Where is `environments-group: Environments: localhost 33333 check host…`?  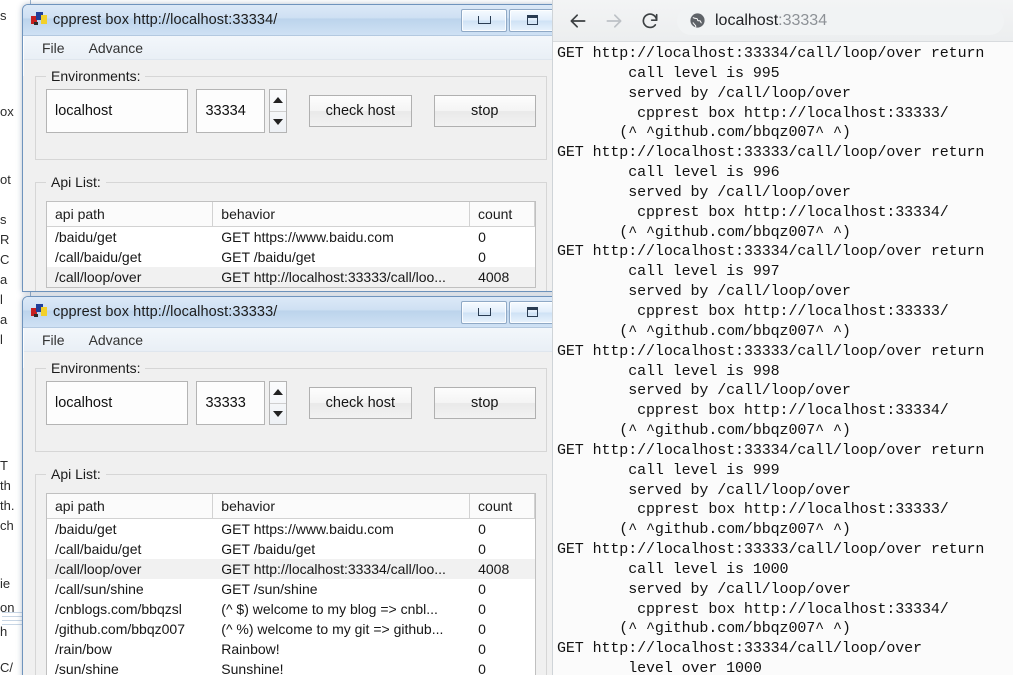 environments-group: Environments: localhost 33333 check host… is located at coordinates (291, 406).